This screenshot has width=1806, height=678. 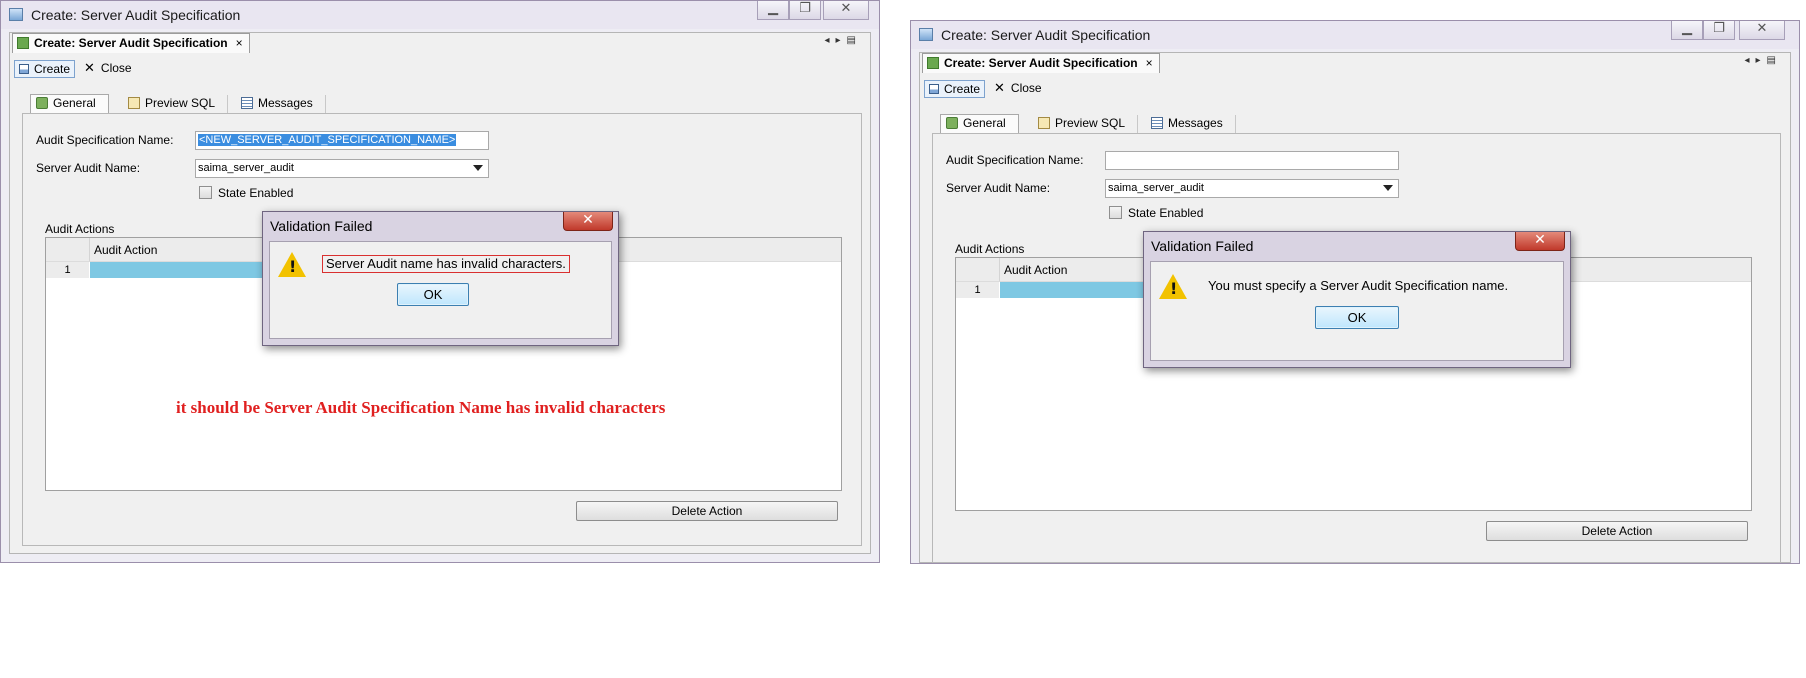 I want to click on spec-name-value: <NEW_SERVER_AUDIT_SPECIFICATION_NAME>, so click(x=327, y=140).